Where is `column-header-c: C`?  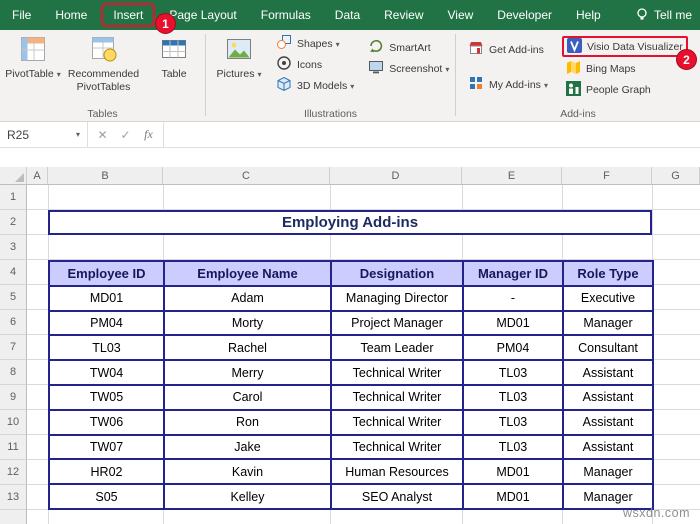
column-header-c: C is located at coordinates (246, 175).